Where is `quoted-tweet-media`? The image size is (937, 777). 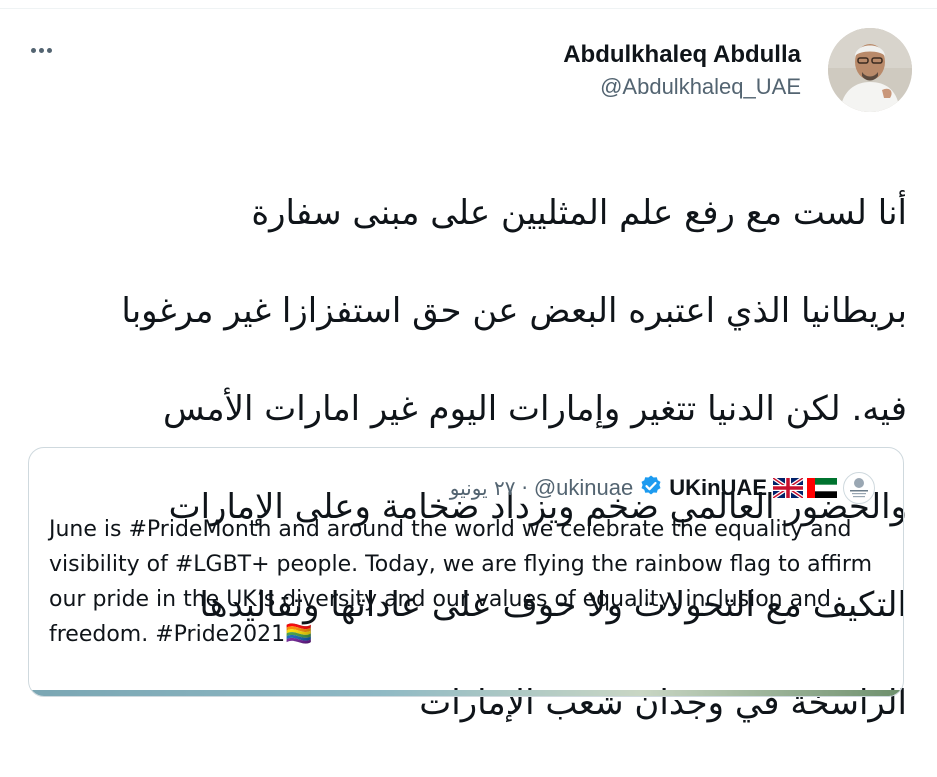
quoted-tweet-media is located at coordinates (466, 693).